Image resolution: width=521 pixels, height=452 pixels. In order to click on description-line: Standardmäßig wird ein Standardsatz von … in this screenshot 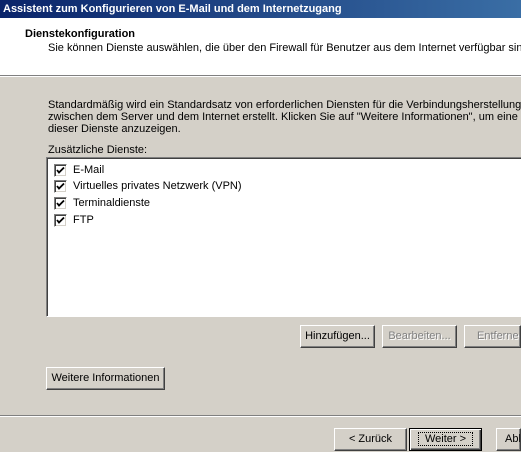, I will do `click(284, 105)`.